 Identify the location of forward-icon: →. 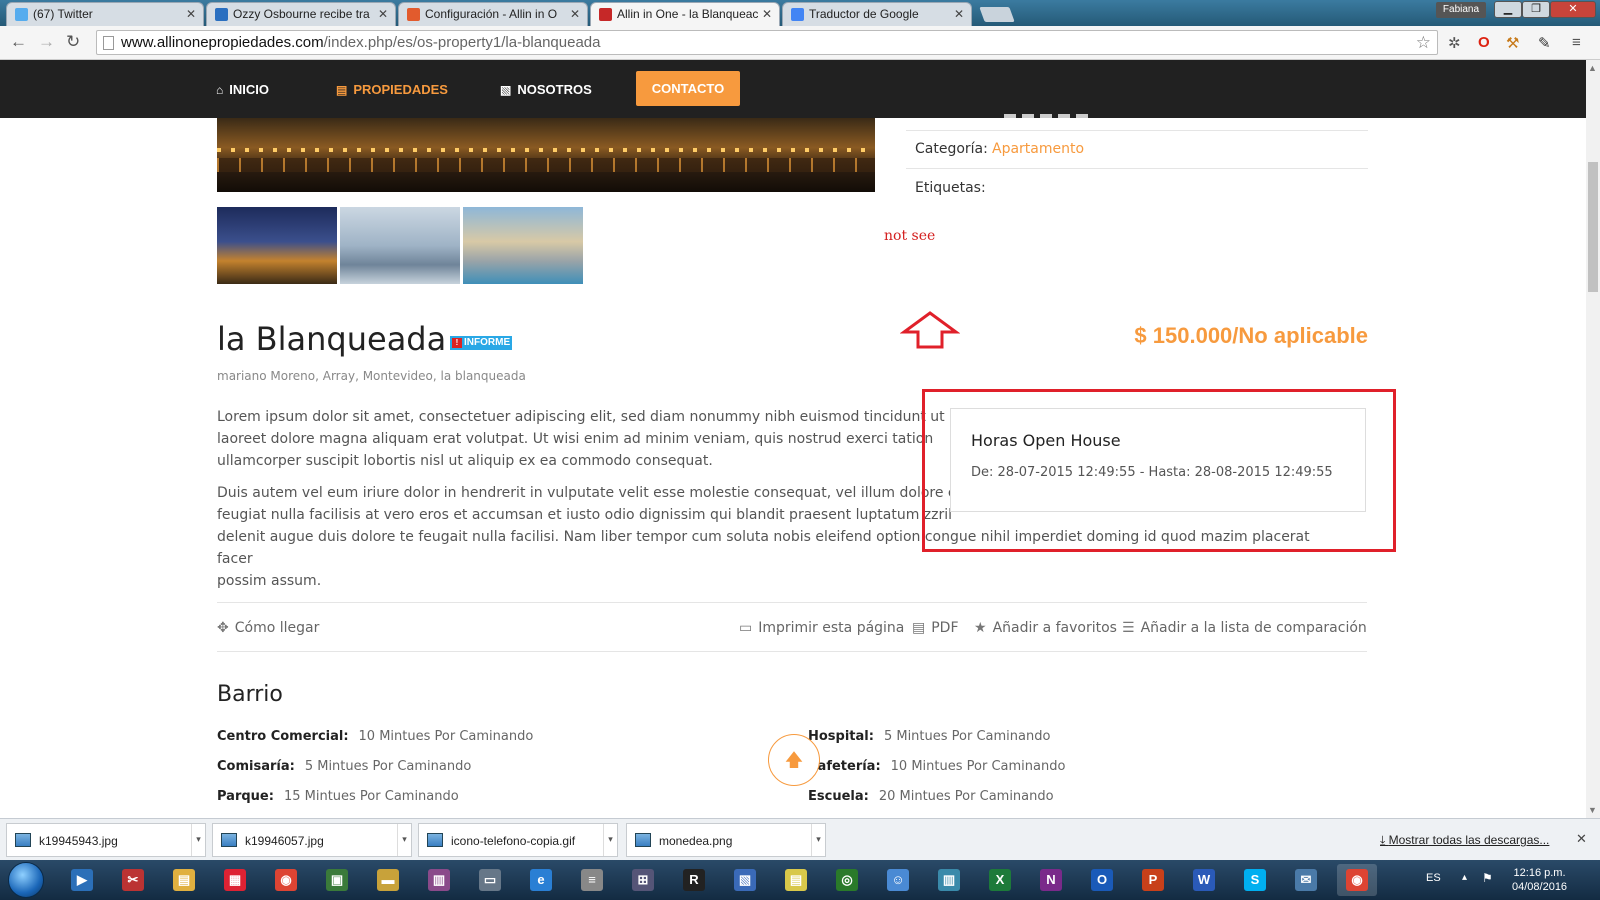
(46, 42).